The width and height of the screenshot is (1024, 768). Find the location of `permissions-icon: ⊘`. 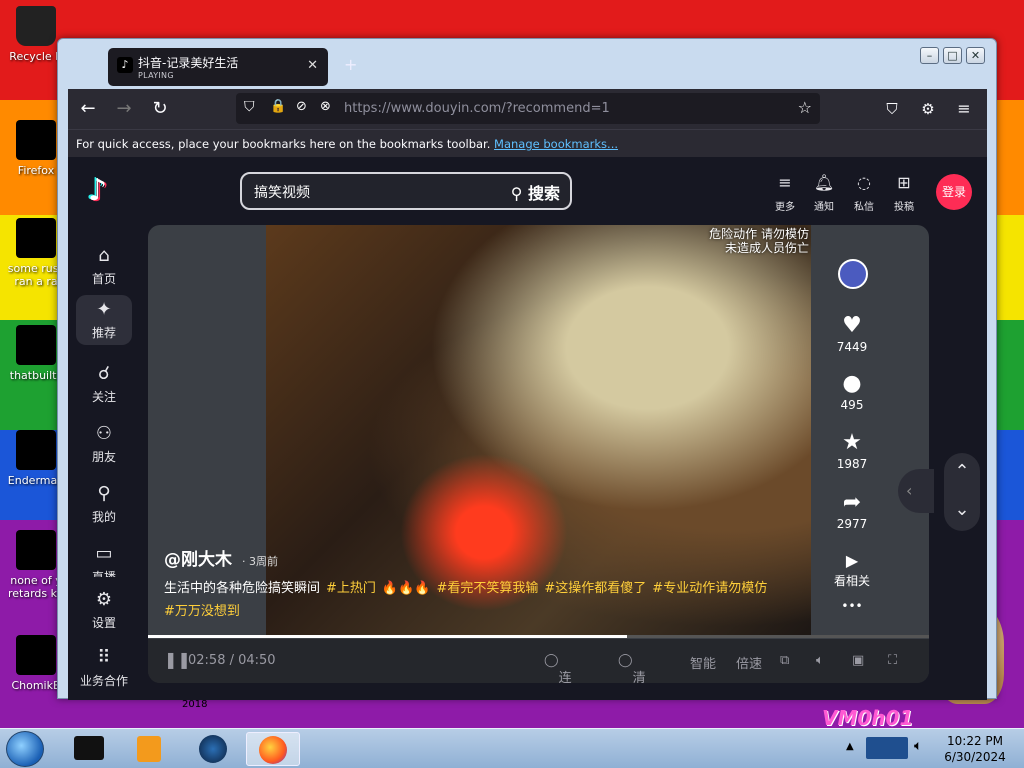

permissions-icon: ⊘ is located at coordinates (301, 106).